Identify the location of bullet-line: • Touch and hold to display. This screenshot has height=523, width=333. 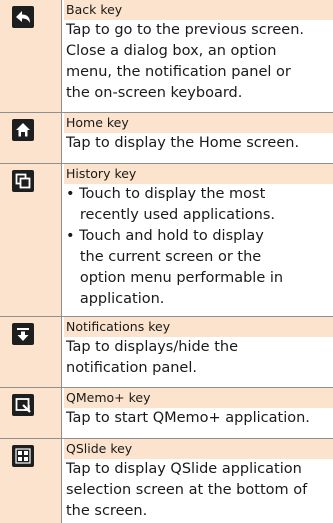
(165, 236).